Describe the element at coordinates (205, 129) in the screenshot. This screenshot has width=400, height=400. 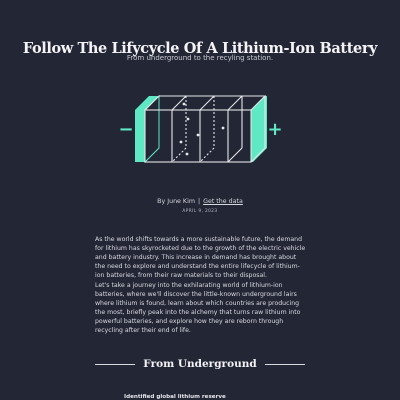
I see `battery-cell-outline` at that location.